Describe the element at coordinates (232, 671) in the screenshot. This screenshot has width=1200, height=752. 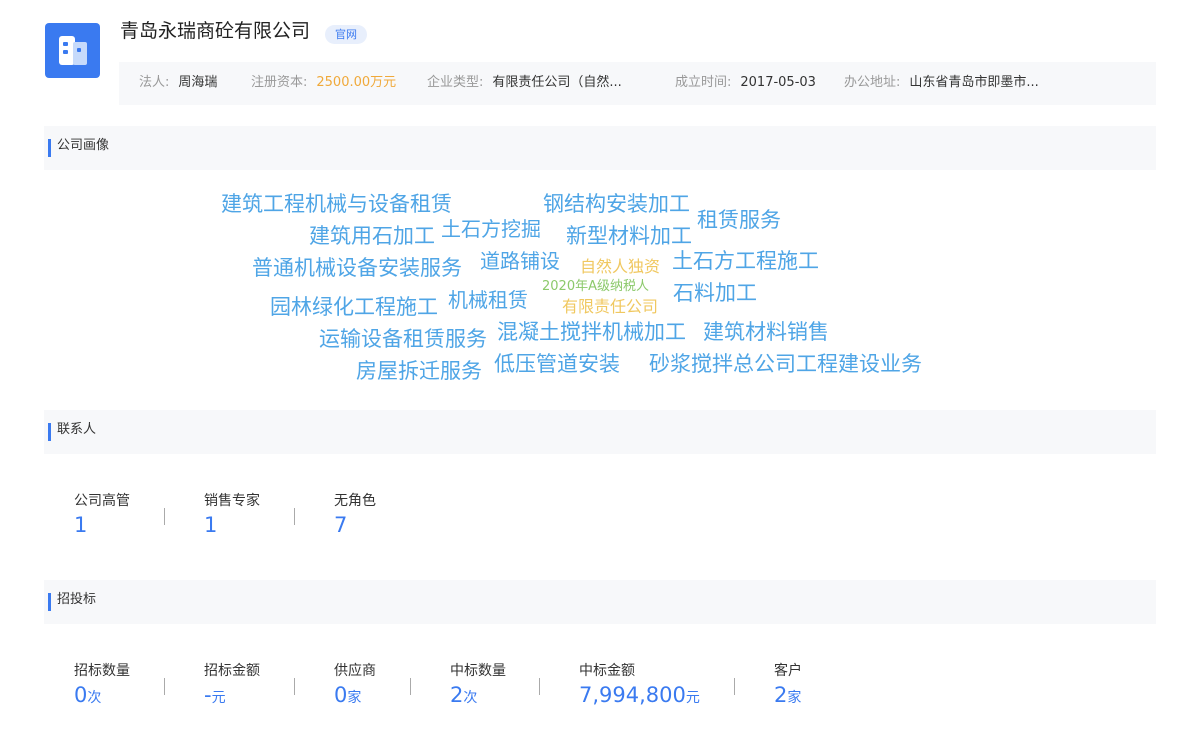
I see `stat-label: 招标金额` at that location.